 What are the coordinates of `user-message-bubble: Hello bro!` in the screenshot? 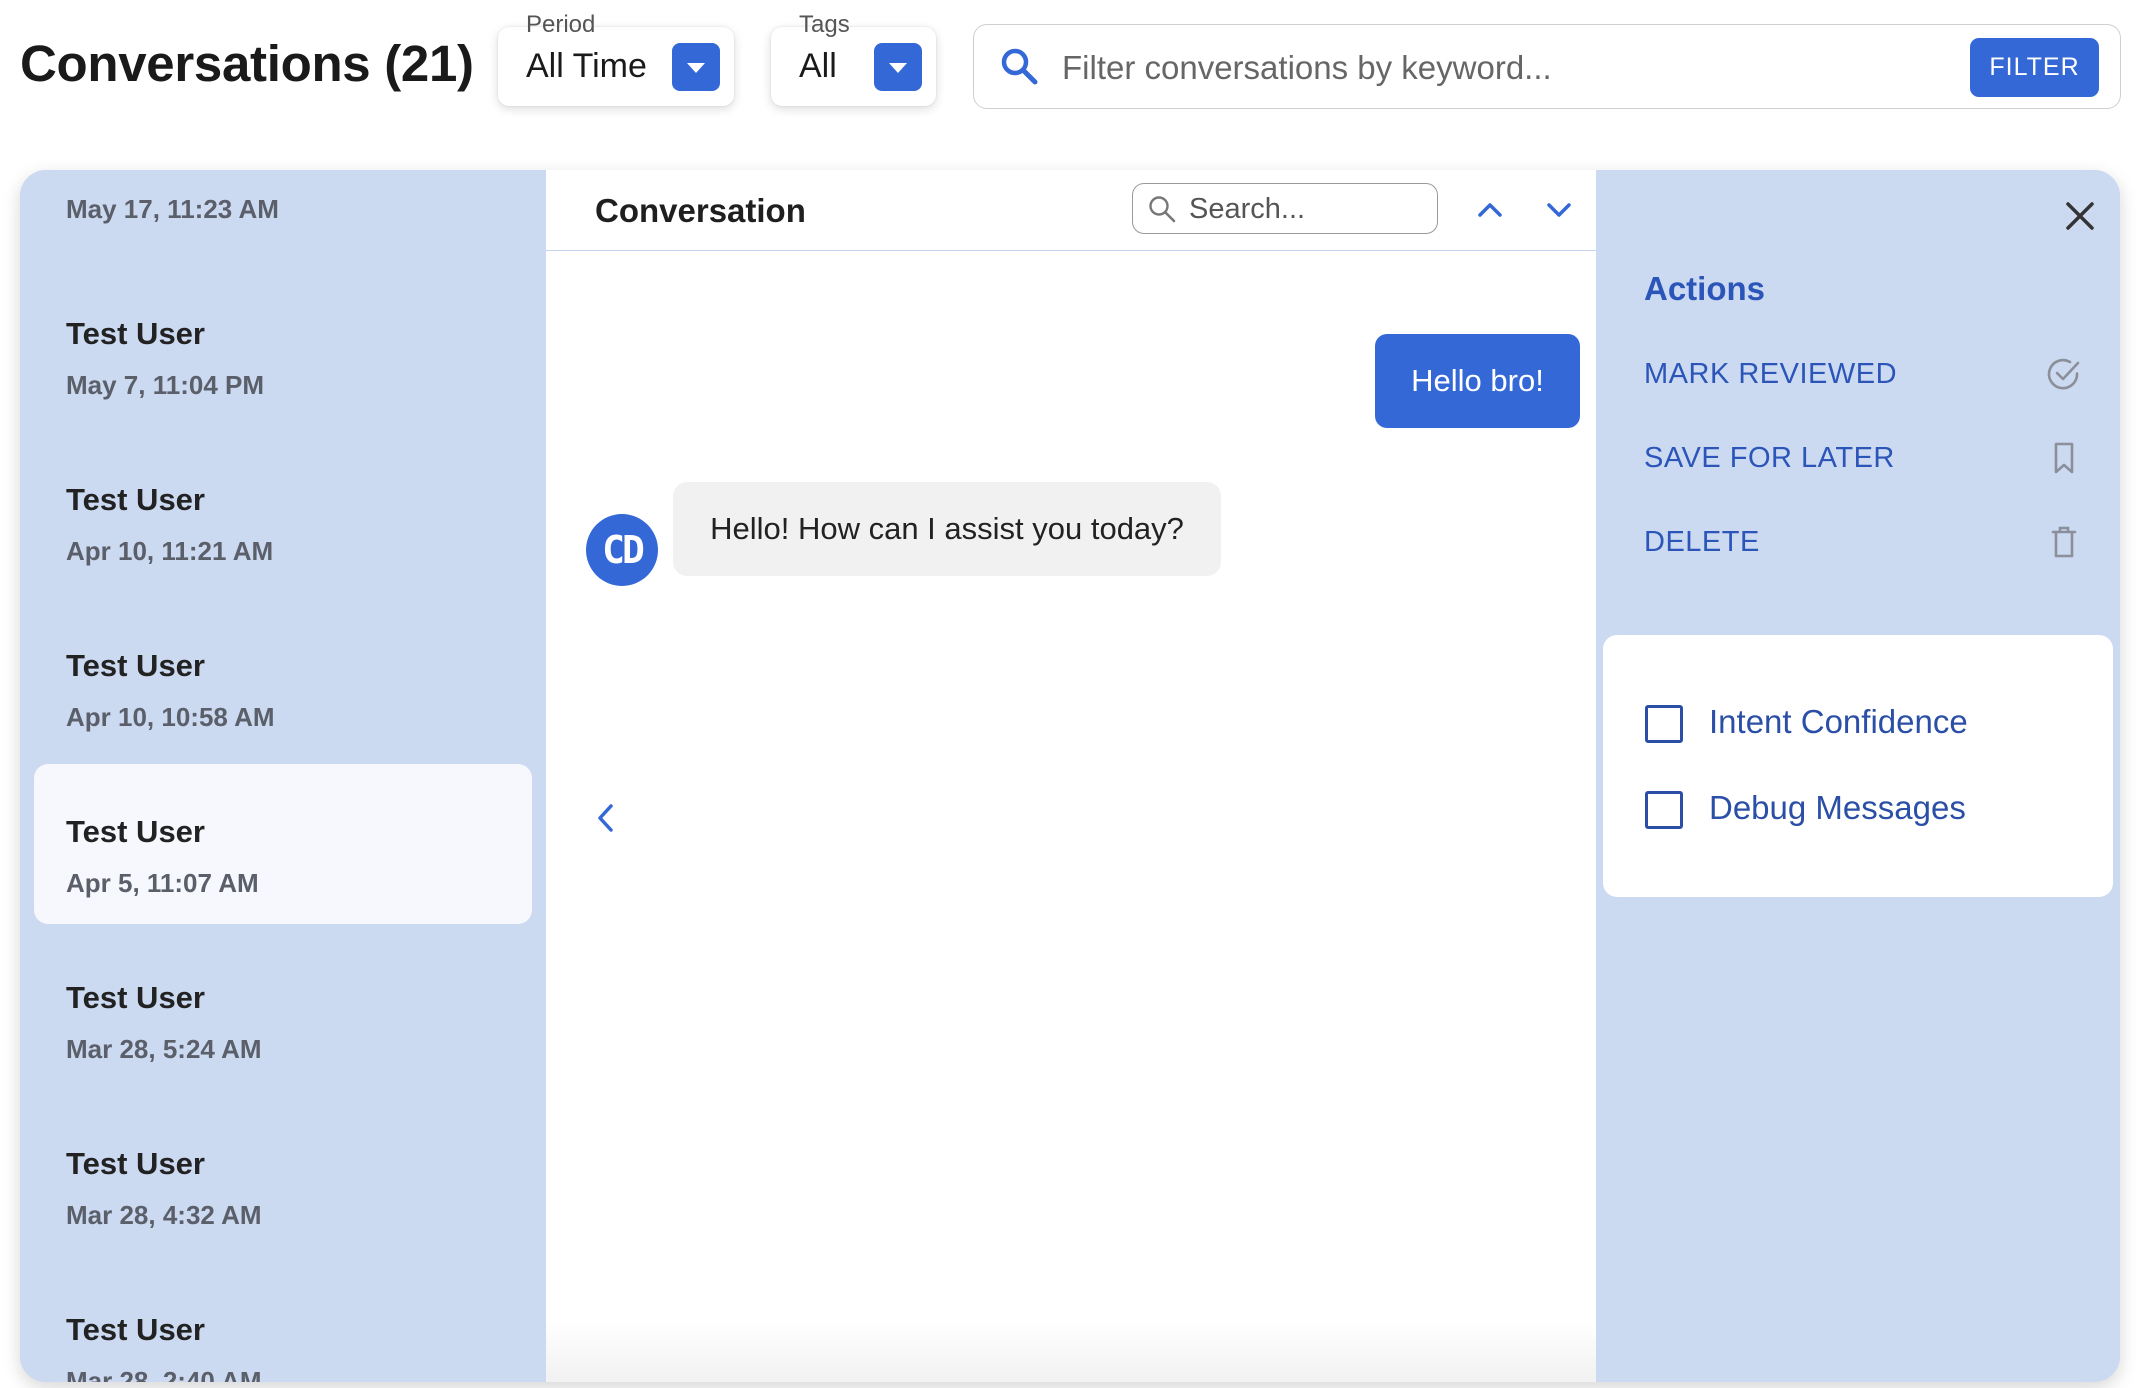 It's located at (1477, 381).